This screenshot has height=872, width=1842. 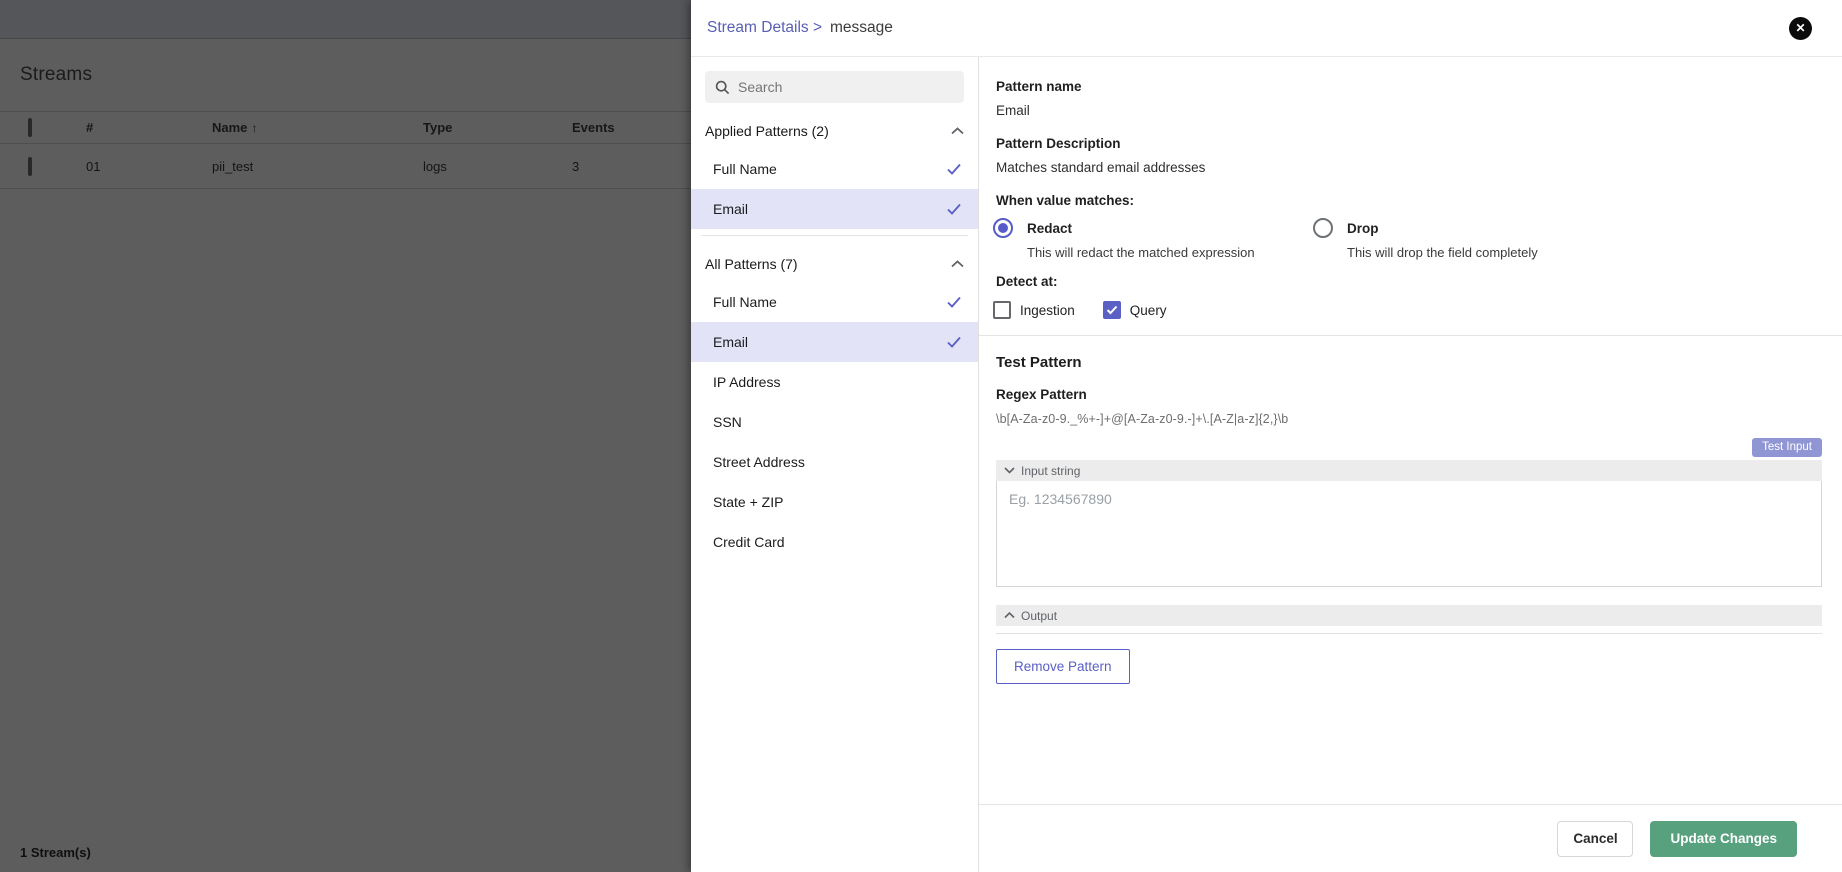 What do you see at coordinates (1409, 633) in the screenshot?
I see `output-divider` at bounding box center [1409, 633].